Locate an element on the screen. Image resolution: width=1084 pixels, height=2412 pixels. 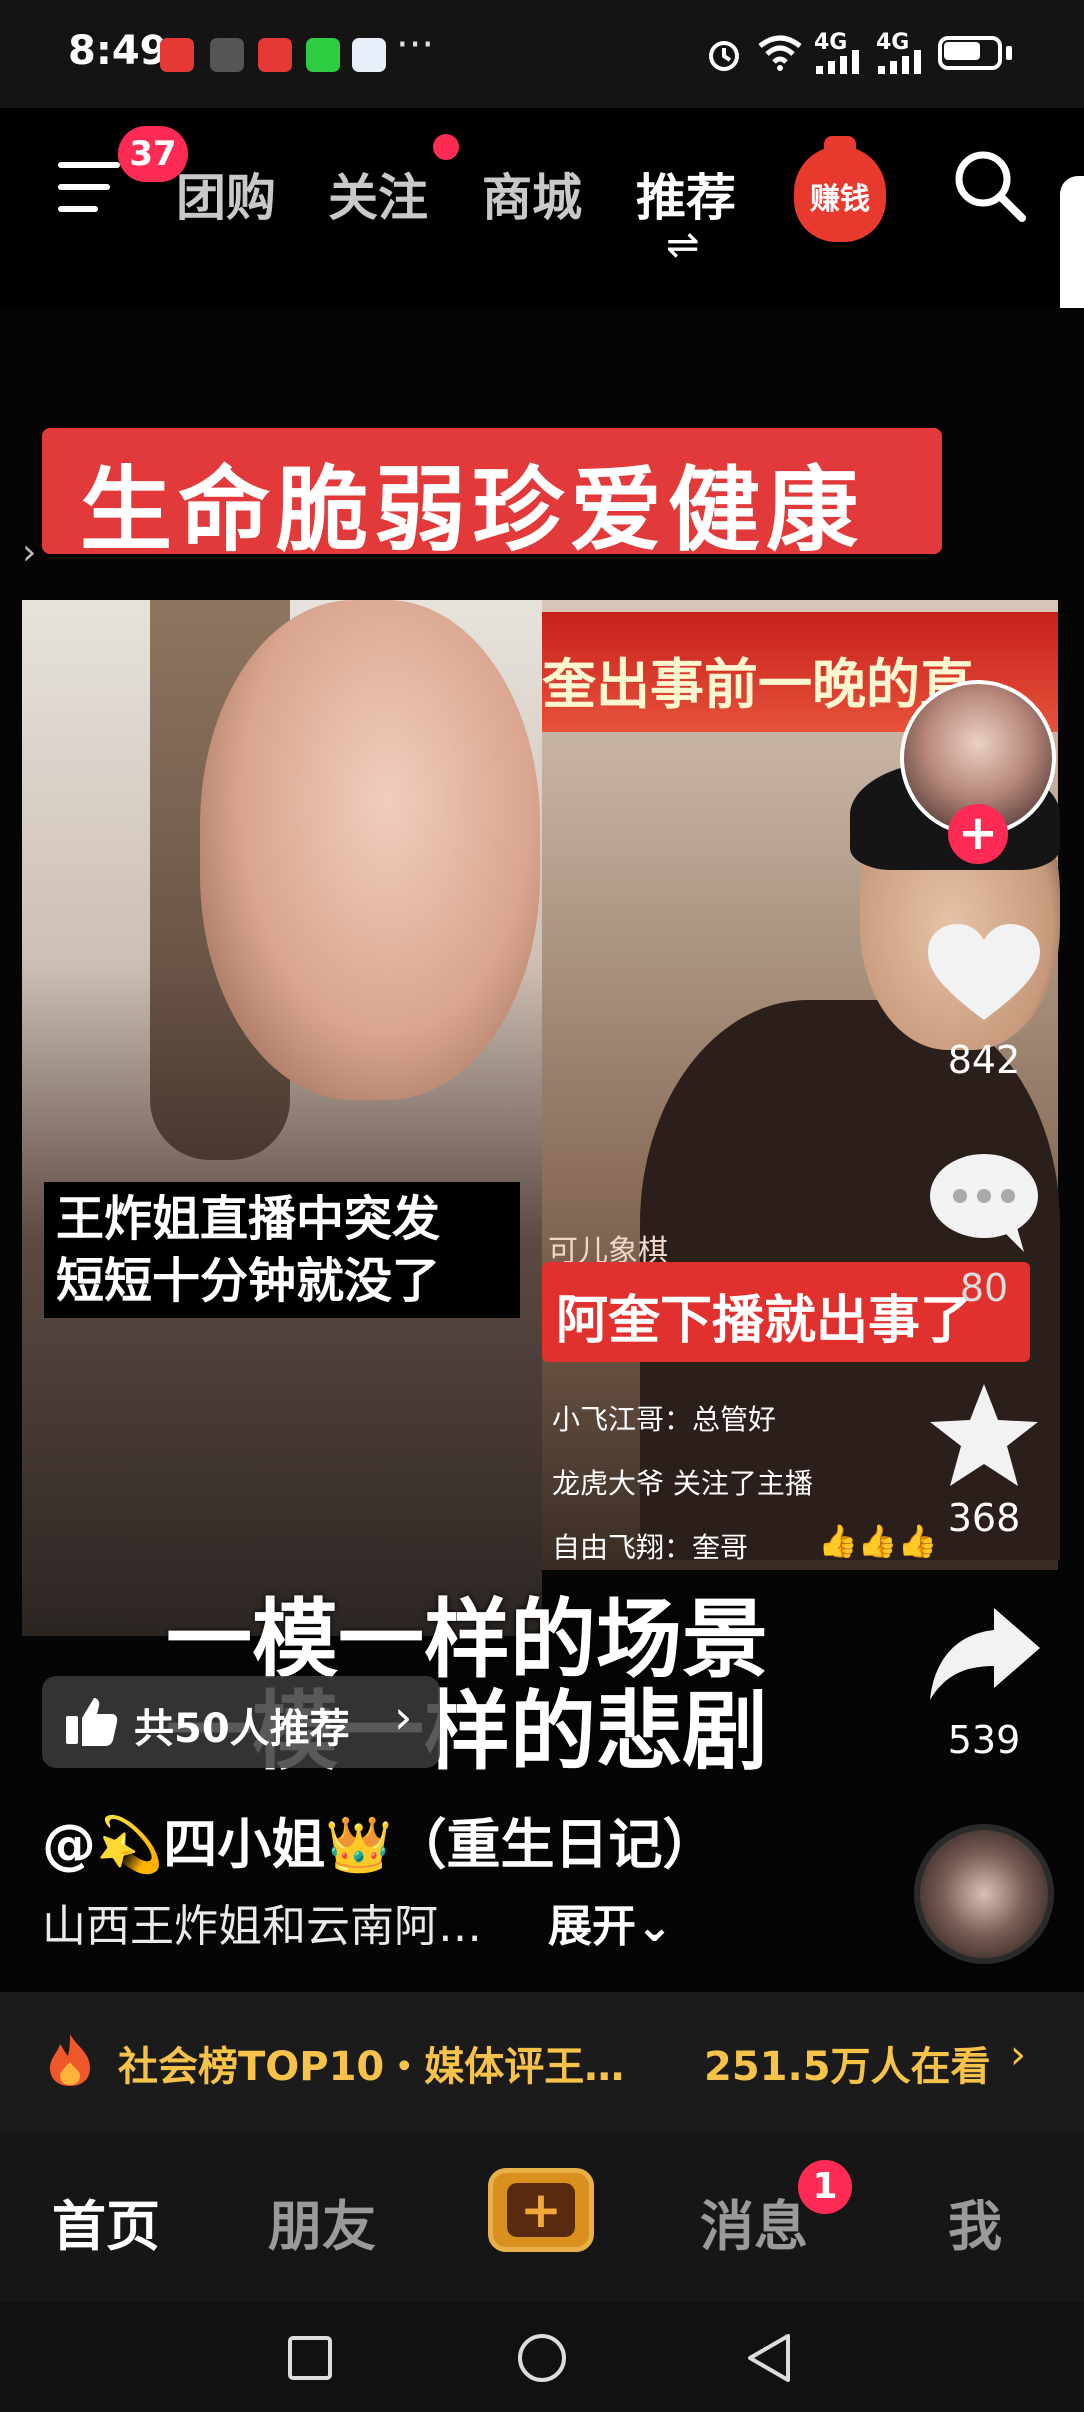
recommend-count-text: 共50人推荐 is located at coordinates (242, 1729).